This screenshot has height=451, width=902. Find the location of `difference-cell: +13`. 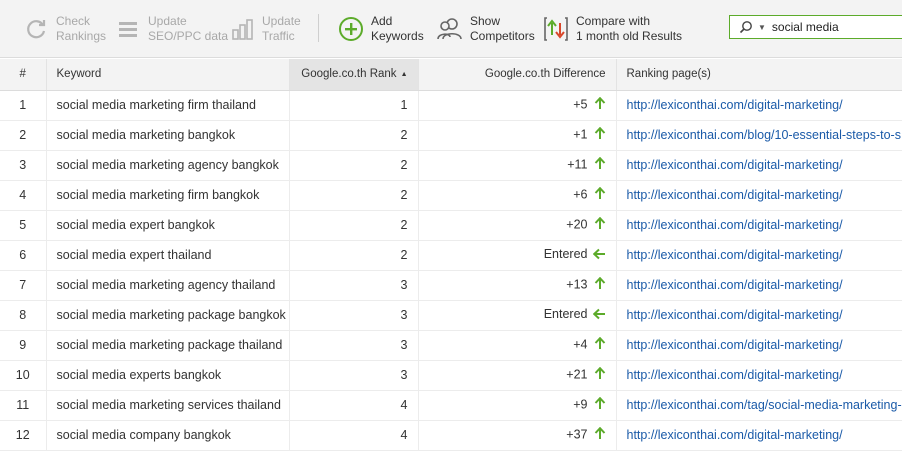

difference-cell: +13 is located at coordinates (517, 285).